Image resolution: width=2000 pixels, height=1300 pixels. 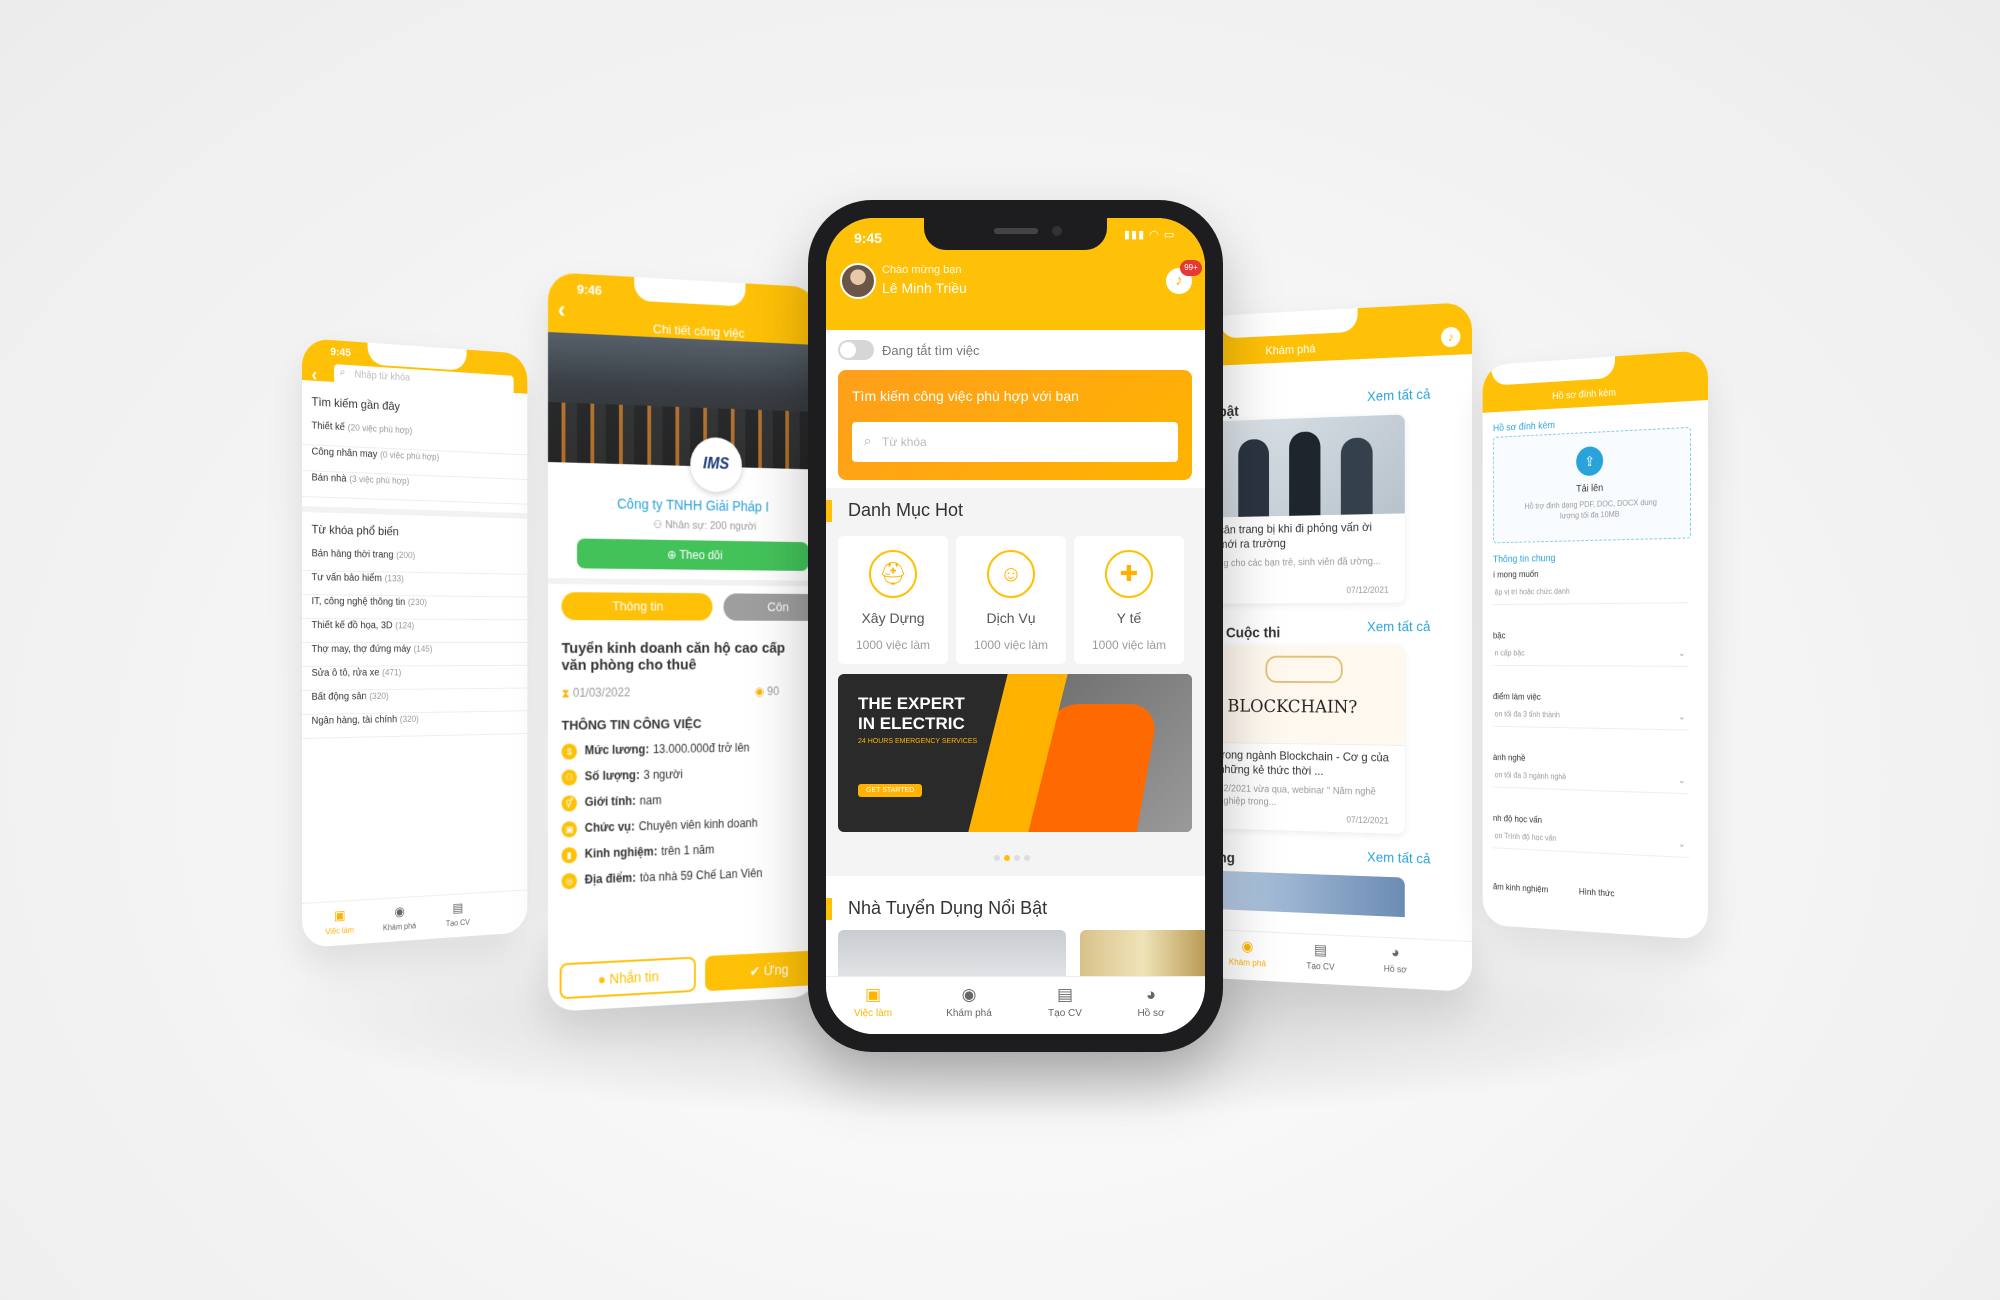 I want to click on job-info-heading: THÔNG TIN CÔNG VIỆC, so click(x=631, y=724).